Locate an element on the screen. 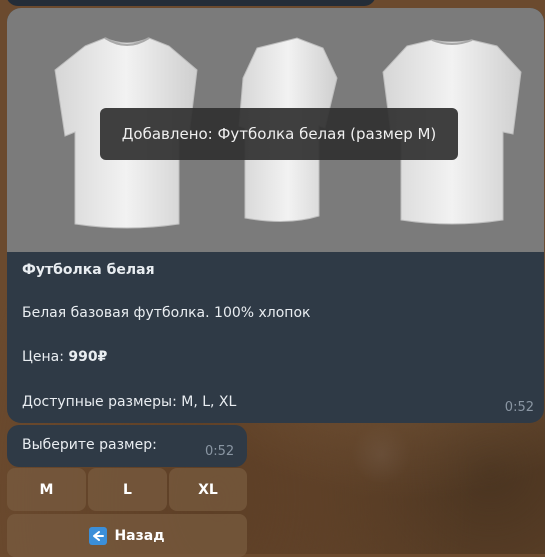 Image resolution: width=545 pixels, height=557 pixels. back-arrow-icon is located at coordinates (98, 535).